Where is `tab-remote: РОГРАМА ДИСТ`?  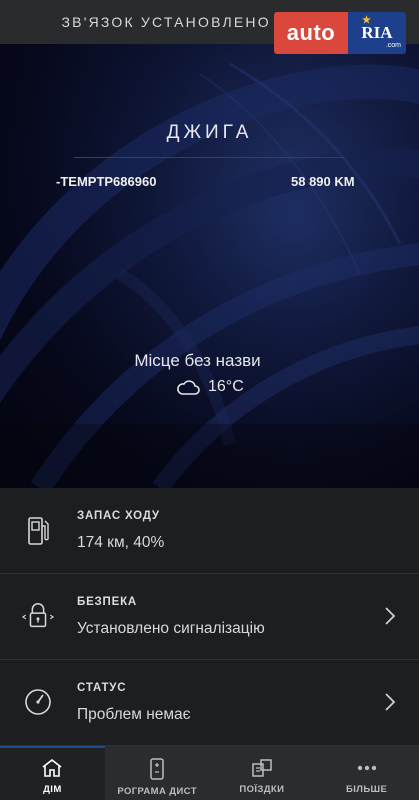
tab-remote: РОГРАМА ДИСТ is located at coordinates (157, 773).